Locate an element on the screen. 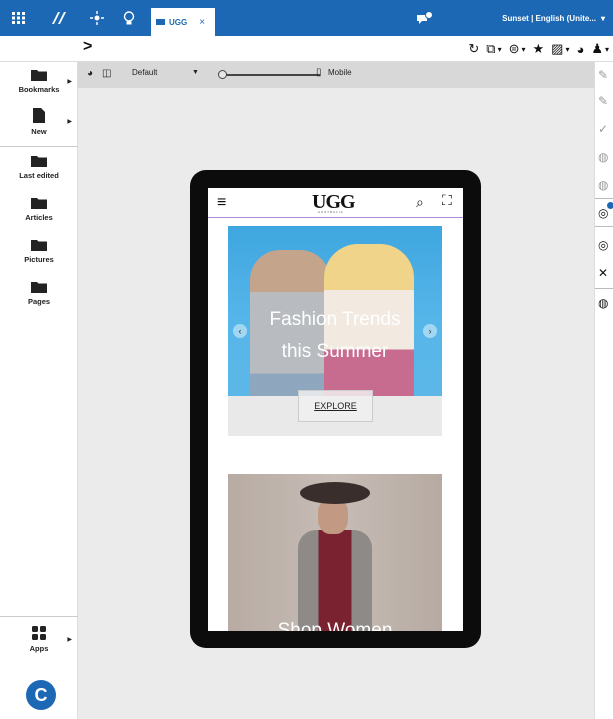 This screenshot has width=613, height=719. hero-title-line: this Summer is located at coordinates (335, 351).